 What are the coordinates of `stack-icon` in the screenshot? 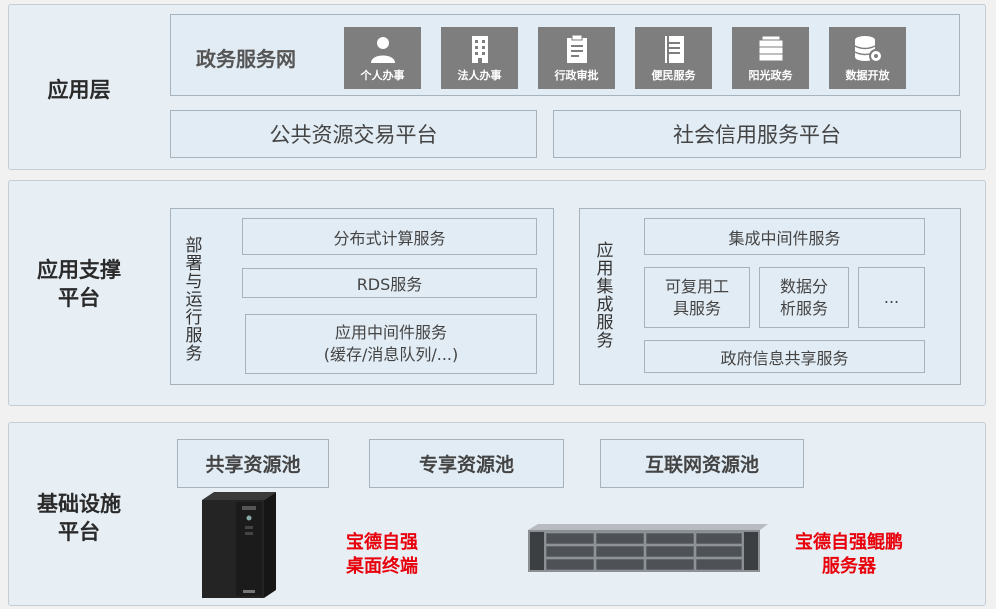 It's located at (771, 48).